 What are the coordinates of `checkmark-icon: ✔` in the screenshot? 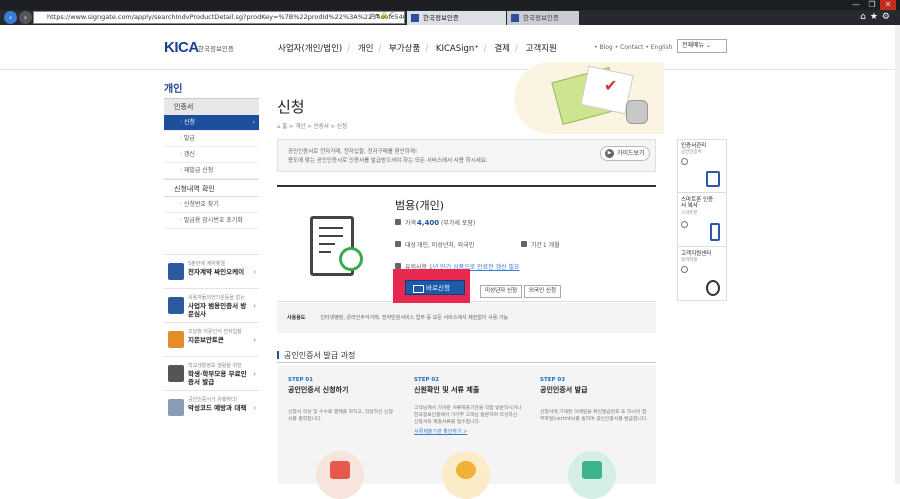 It's located at (611, 85).